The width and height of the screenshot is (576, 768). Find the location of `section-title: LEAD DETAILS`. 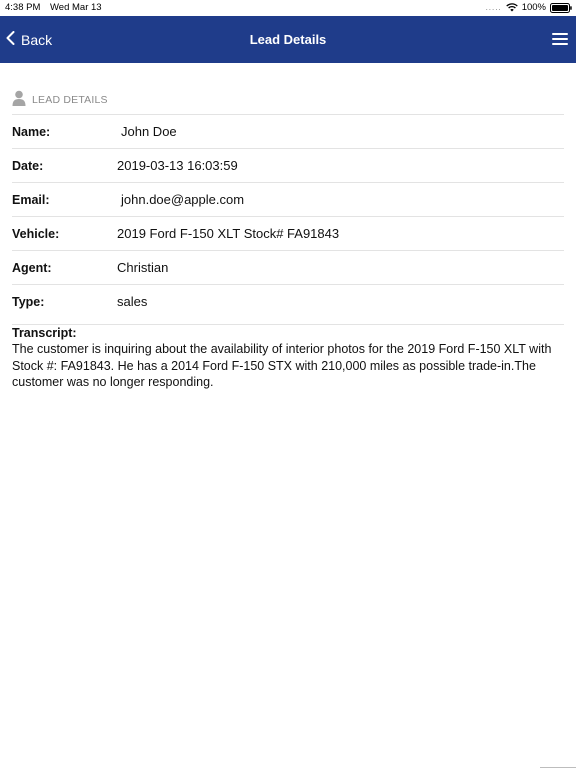

section-title: LEAD DETAILS is located at coordinates (70, 99).